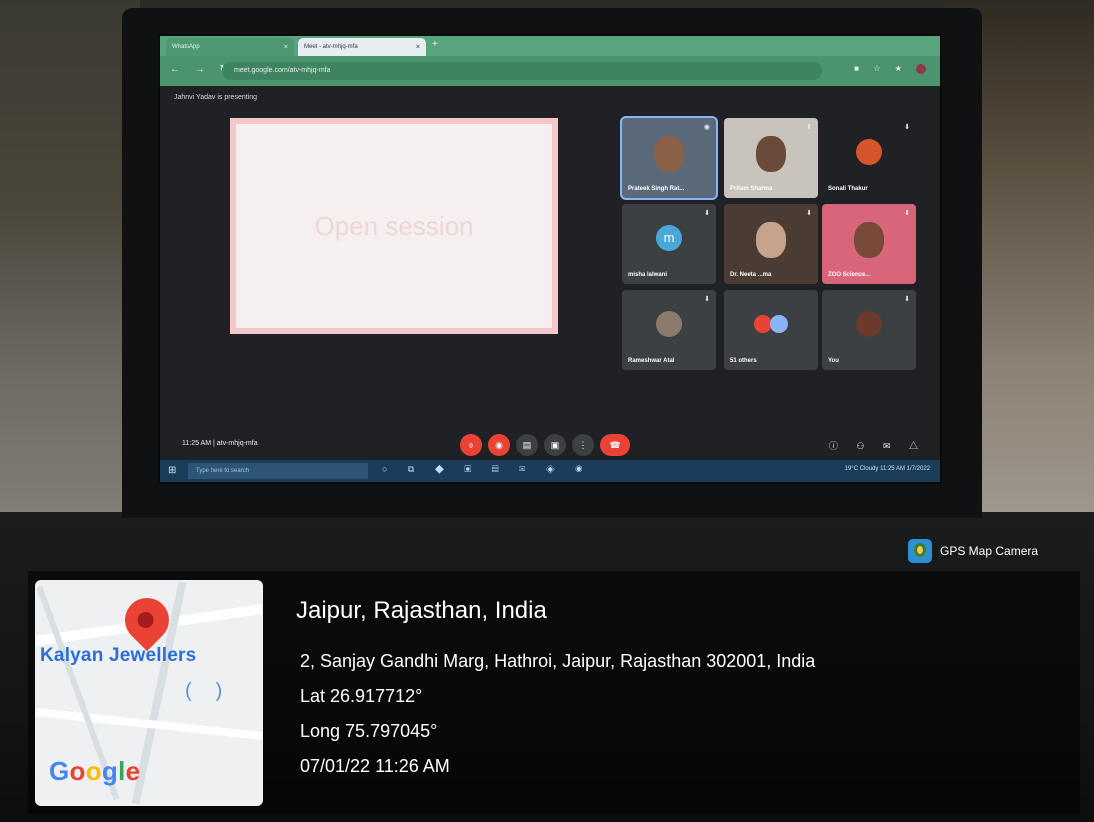 The height and width of the screenshot is (822, 1094). What do you see at coordinates (669, 237) in the screenshot?
I see `avatar: m` at bounding box center [669, 237].